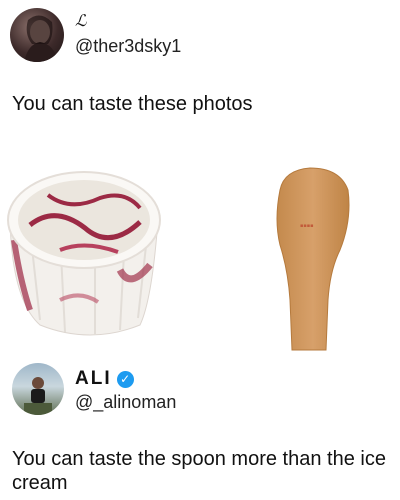 The width and height of the screenshot is (400, 500). I want to click on user-handle: @_alinoman, so click(125, 402).